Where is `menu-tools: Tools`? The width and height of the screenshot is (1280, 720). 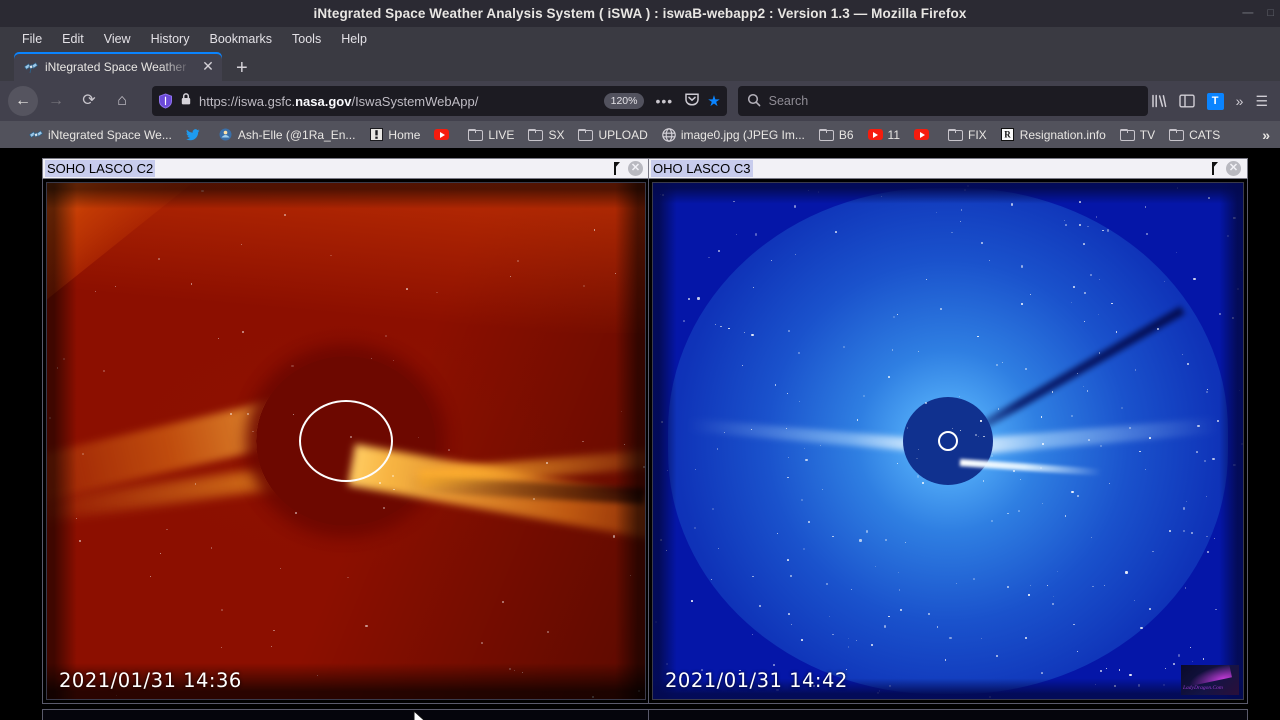 menu-tools: Tools is located at coordinates (306, 39).